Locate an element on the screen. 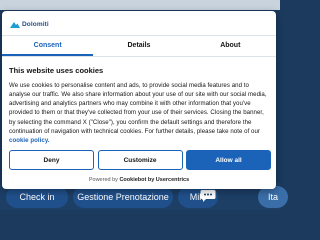 This screenshot has height=240, width=320. allow-all-button: Allow all is located at coordinates (228, 160).